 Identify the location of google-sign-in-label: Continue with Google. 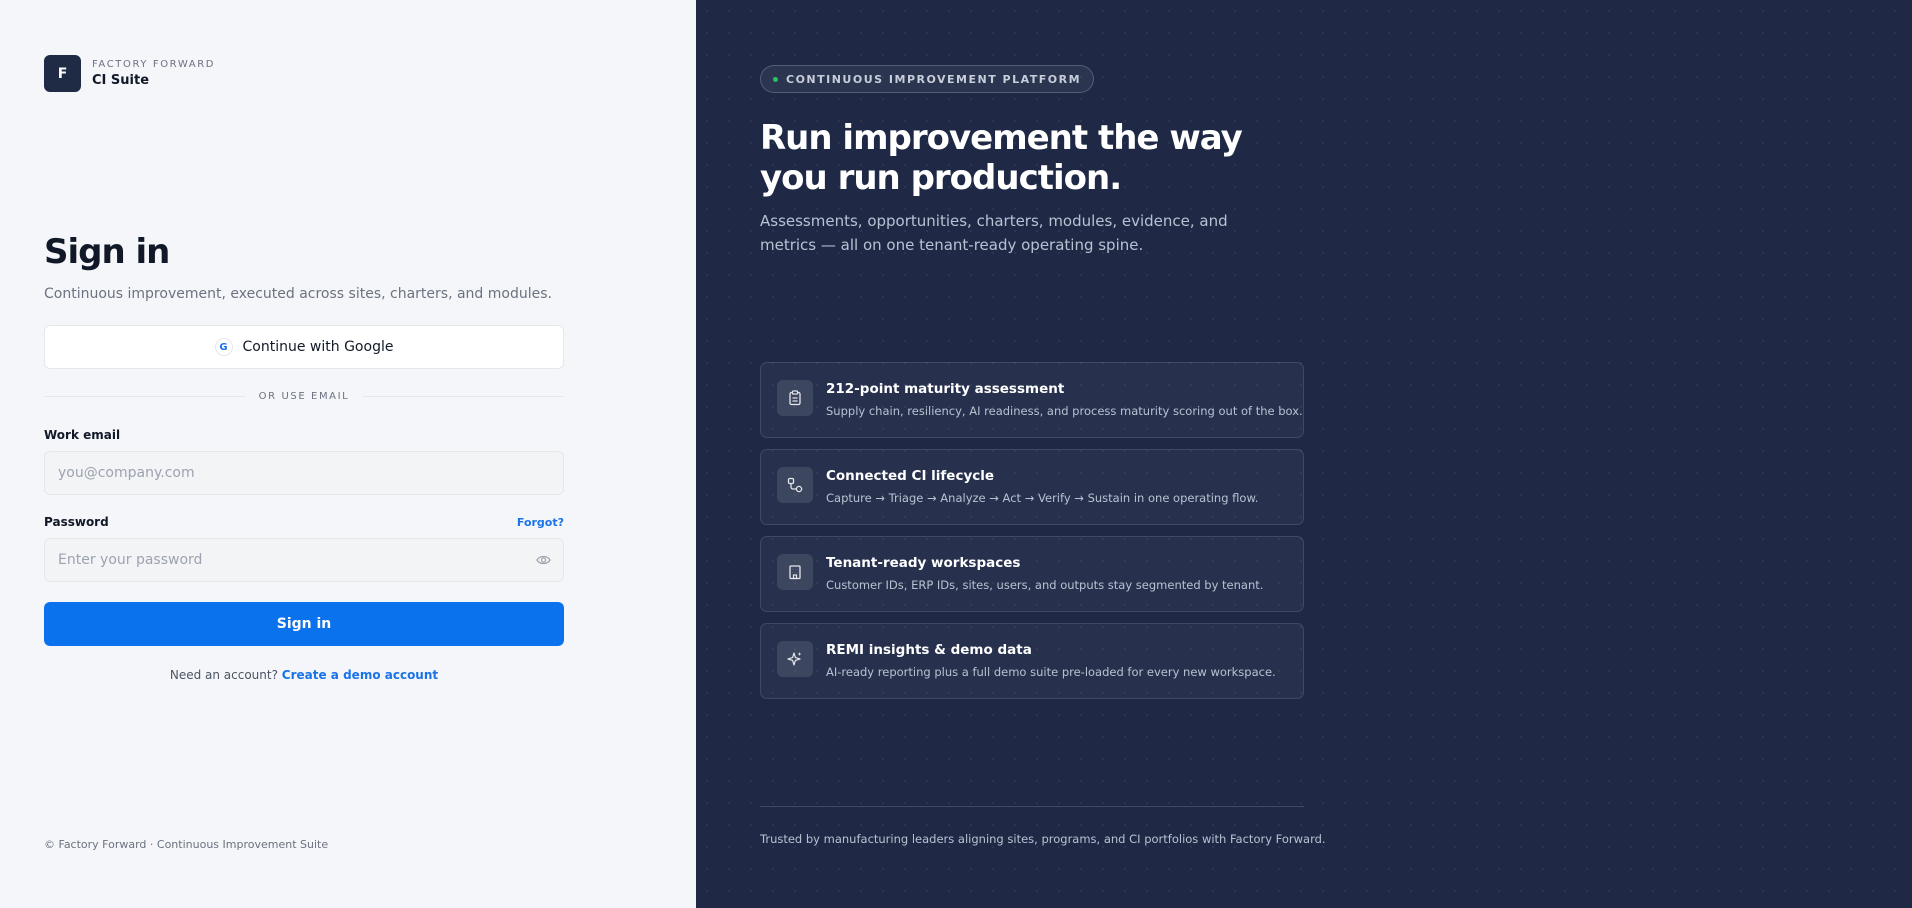
(318, 347).